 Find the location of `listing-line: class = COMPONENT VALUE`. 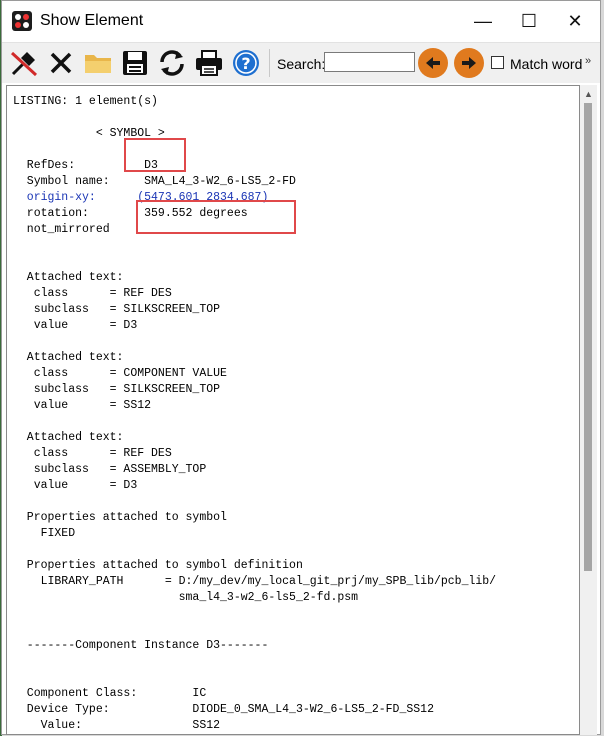

listing-line: class = COMPONENT VALUE is located at coordinates (120, 373).